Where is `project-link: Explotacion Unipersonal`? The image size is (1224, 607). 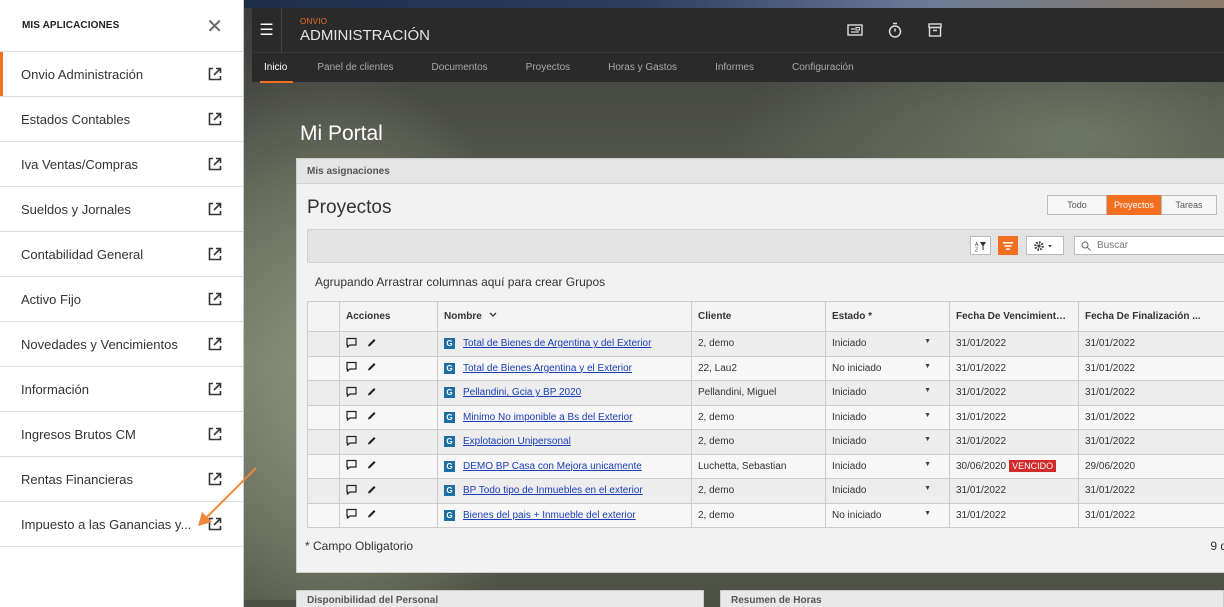 project-link: Explotacion Unipersonal is located at coordinates (517, 441).